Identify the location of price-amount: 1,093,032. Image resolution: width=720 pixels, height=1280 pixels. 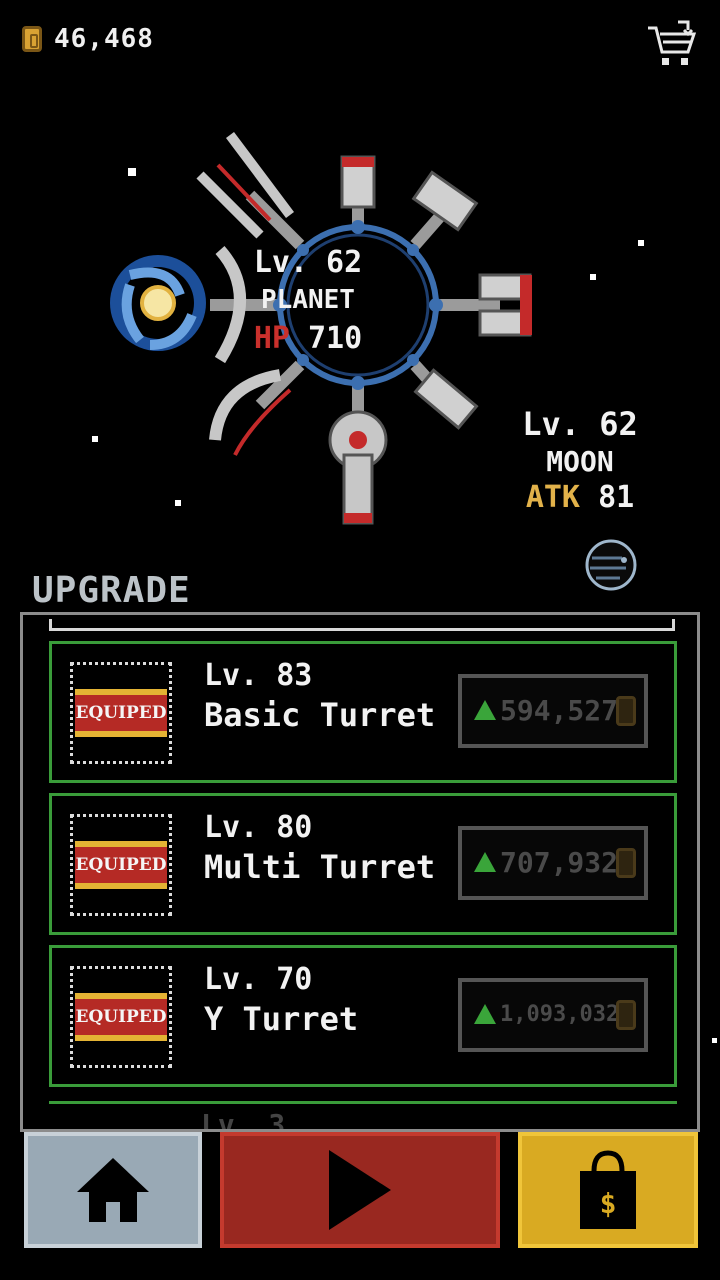
(560, 1014).